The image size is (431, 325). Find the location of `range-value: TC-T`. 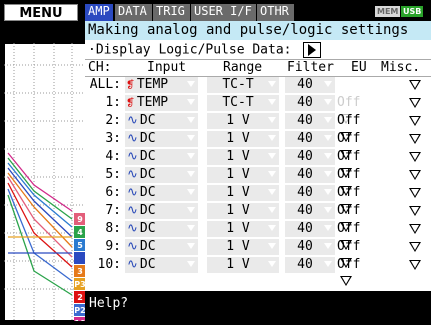

range-value: TC-T is located at coordinates (238, 84).